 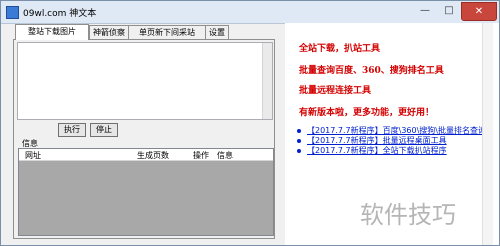 What do you see at coordinates (153, 155) in the screenshot?
I see `column-header-pages: 生成页数` at bounding box center [153, 155].